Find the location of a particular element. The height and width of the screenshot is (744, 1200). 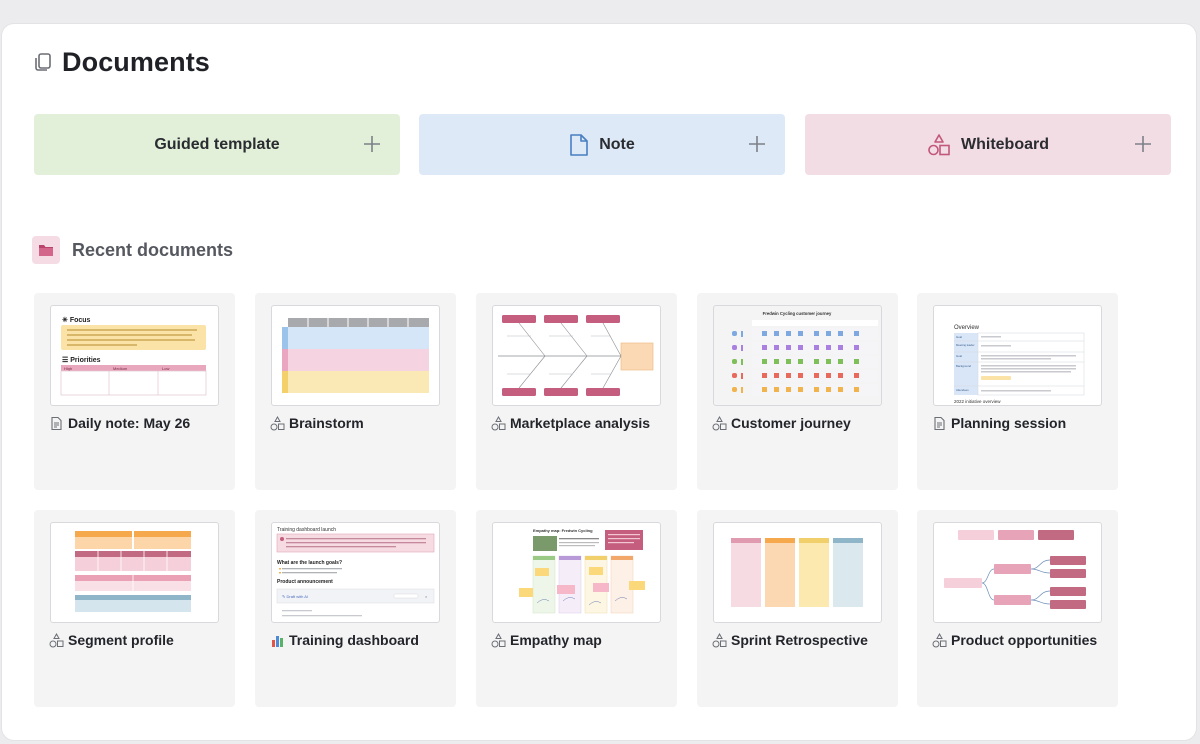

svg-text: Low is located at coordinates (165, 368).